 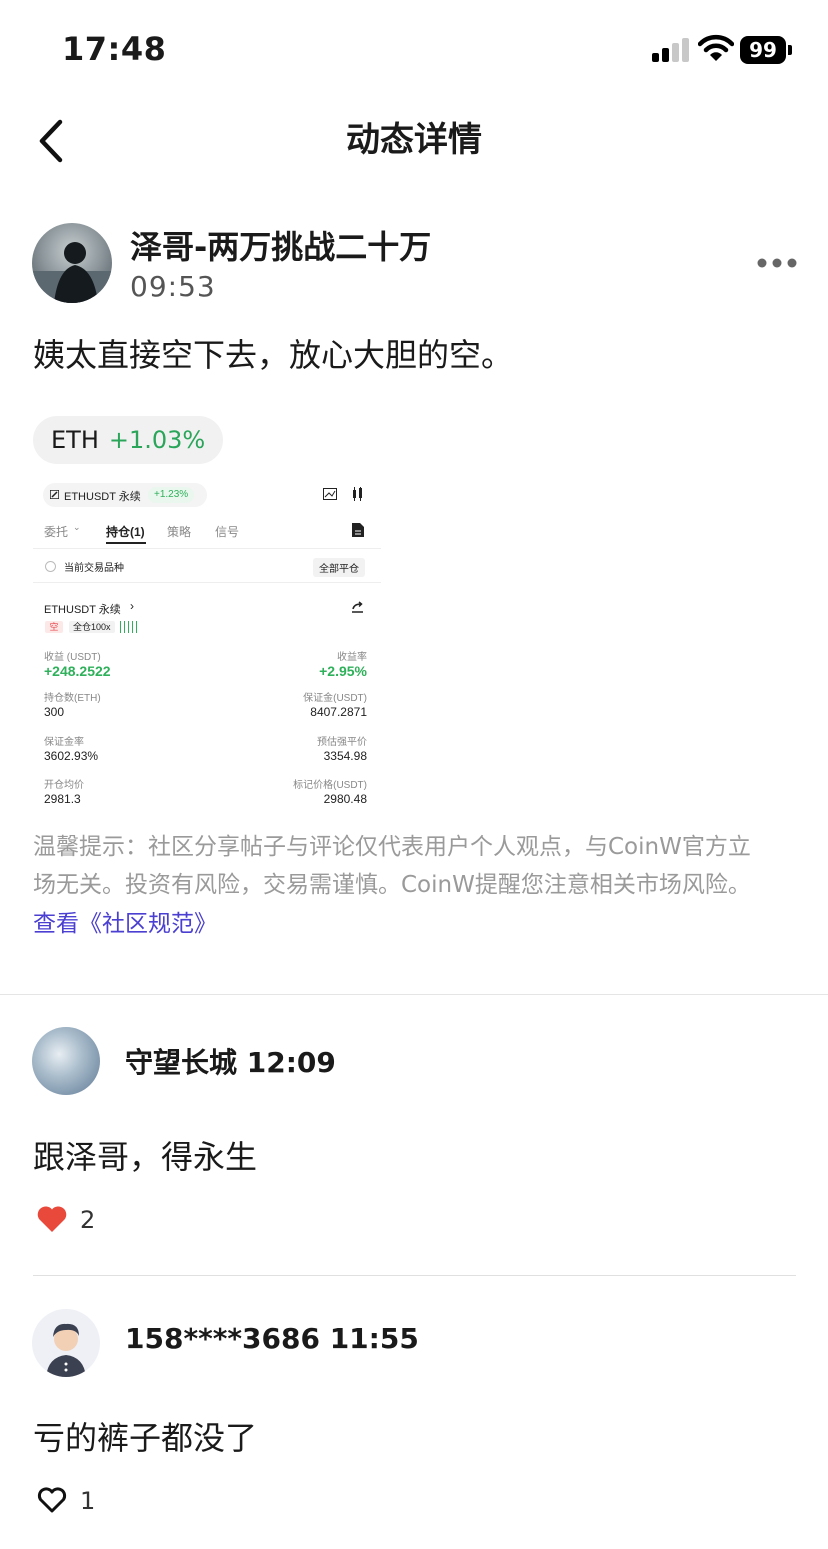 What do you see at coordinates (414, 140) in the screenshot?
I see `page-title: 动态详情` at bounding box center [414, 140].